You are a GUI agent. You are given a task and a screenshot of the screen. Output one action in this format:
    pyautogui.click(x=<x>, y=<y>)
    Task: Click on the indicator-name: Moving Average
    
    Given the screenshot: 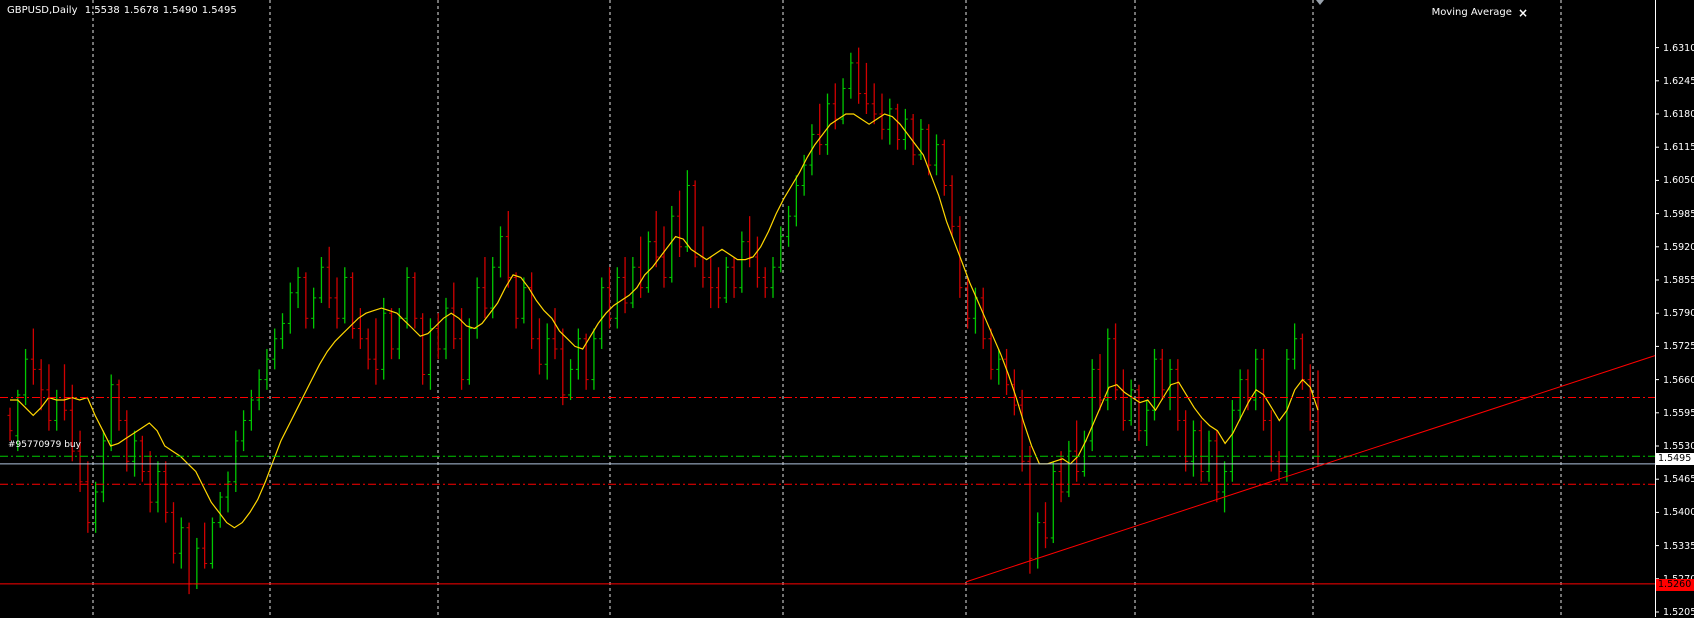 What is the action you would take?
    pyautogui.click(x=1471, y=12)
    